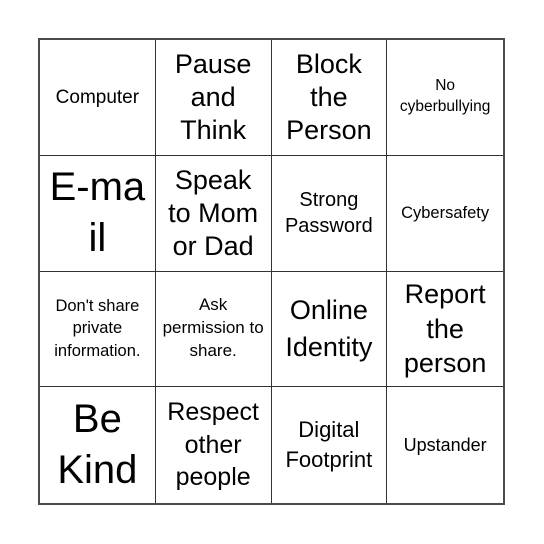 The image size is (544, 544). I want to click on bingo-cell: Block the Person, so click(329, 98).